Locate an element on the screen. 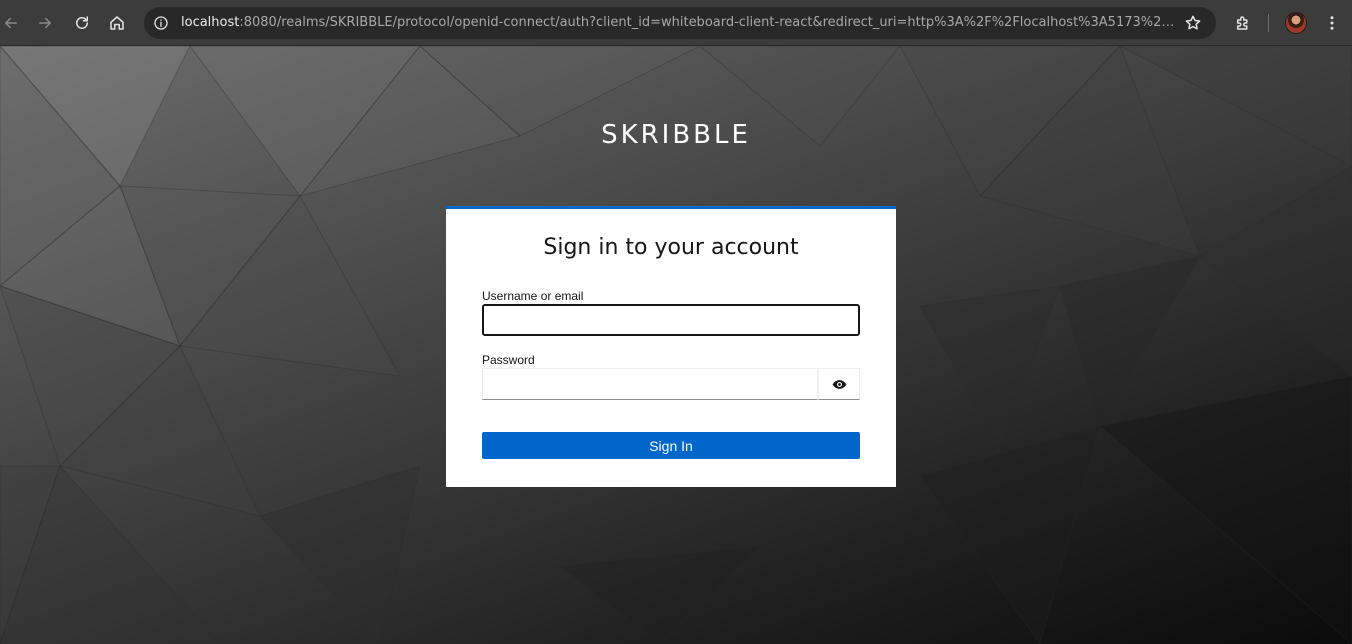  eye-icon is located at coordinates (839, 384).